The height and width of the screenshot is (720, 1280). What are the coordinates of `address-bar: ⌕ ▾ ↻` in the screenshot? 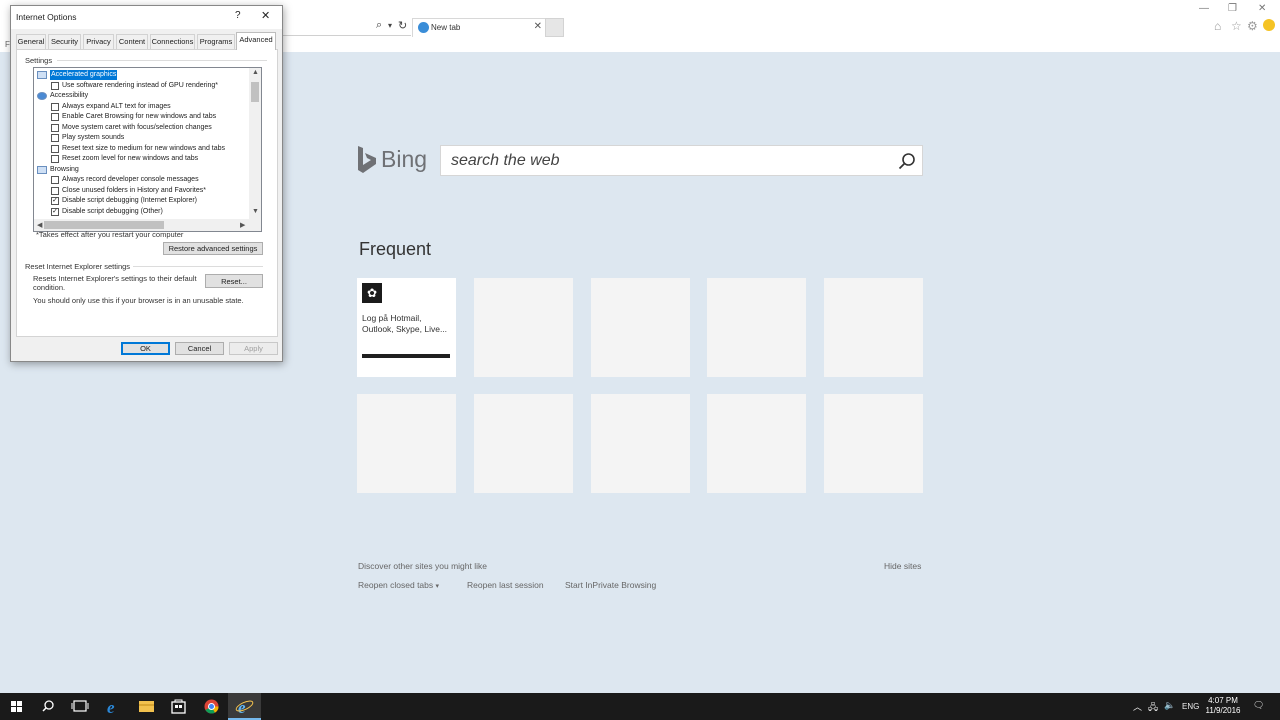 It's located at (347, 27).